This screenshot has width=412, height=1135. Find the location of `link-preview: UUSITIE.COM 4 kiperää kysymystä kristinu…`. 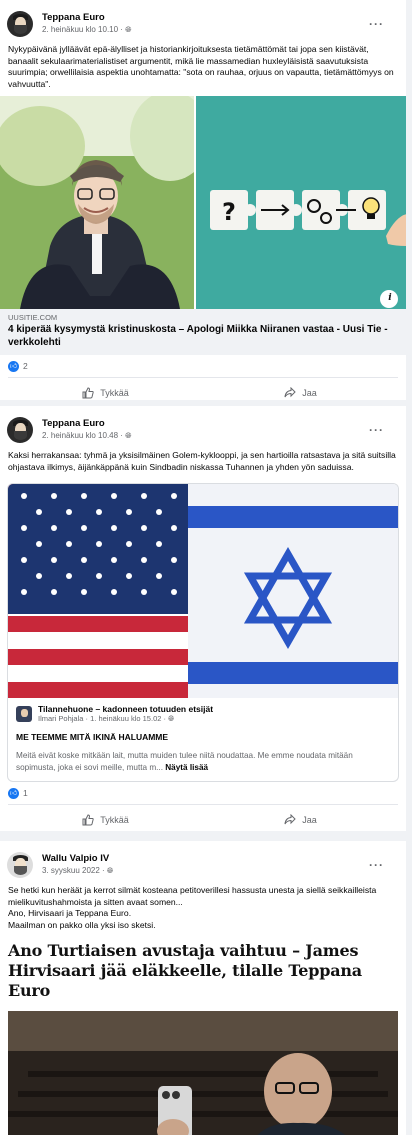

link-preview: UUSITIE.COM 4 kiperää kysymystä kristinu… is located at coordinates (203, 332).